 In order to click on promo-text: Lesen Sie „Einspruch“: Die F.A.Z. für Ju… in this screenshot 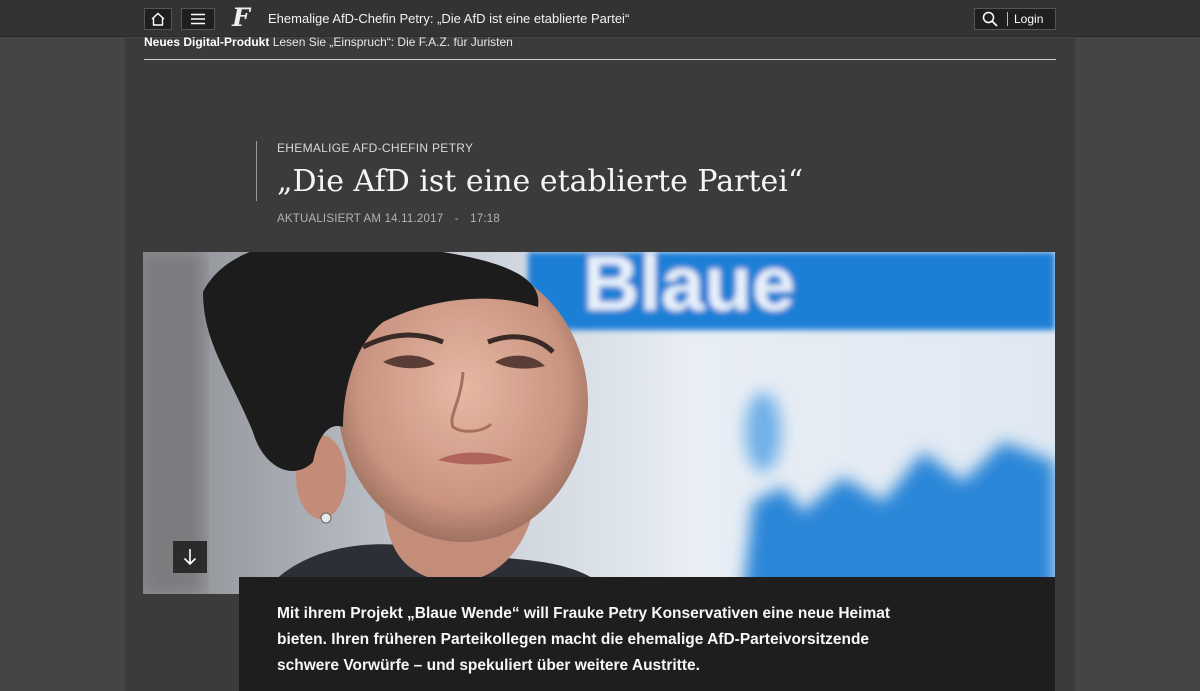, I will do `click(392, 42)`.